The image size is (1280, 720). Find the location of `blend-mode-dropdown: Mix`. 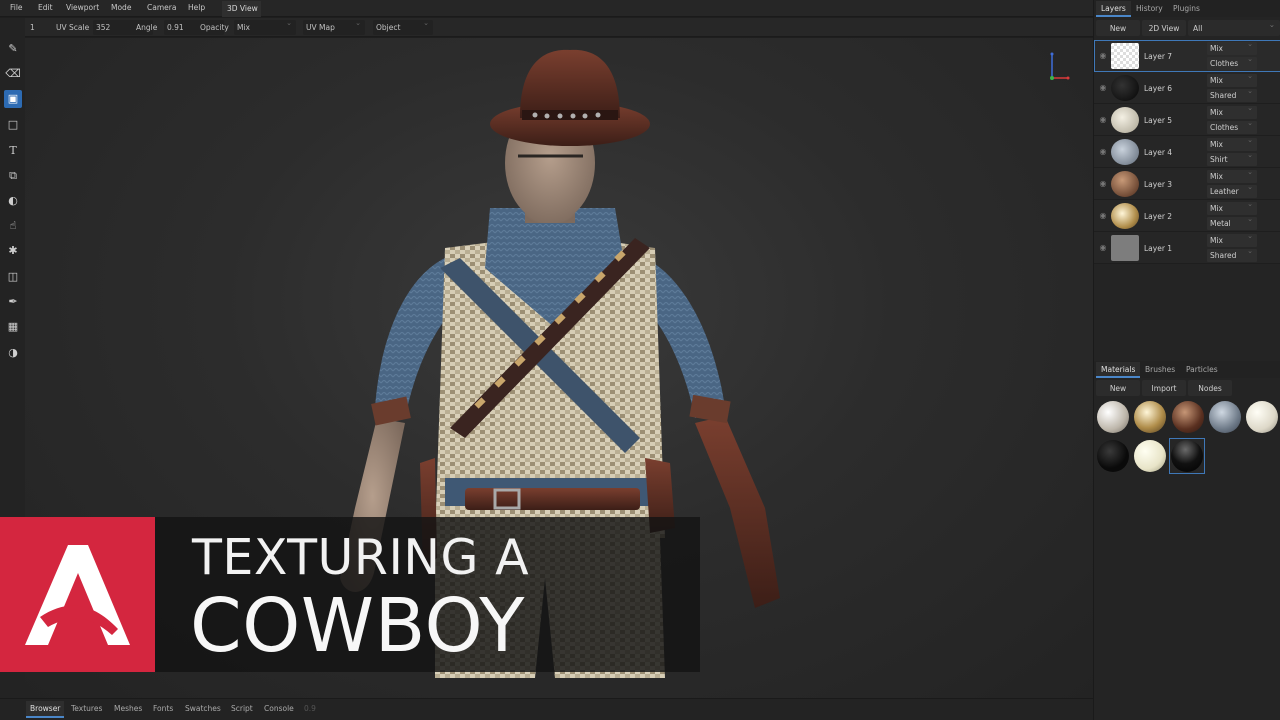

blend-mode-dropdown: Mix is located at coordinates (265, 27).